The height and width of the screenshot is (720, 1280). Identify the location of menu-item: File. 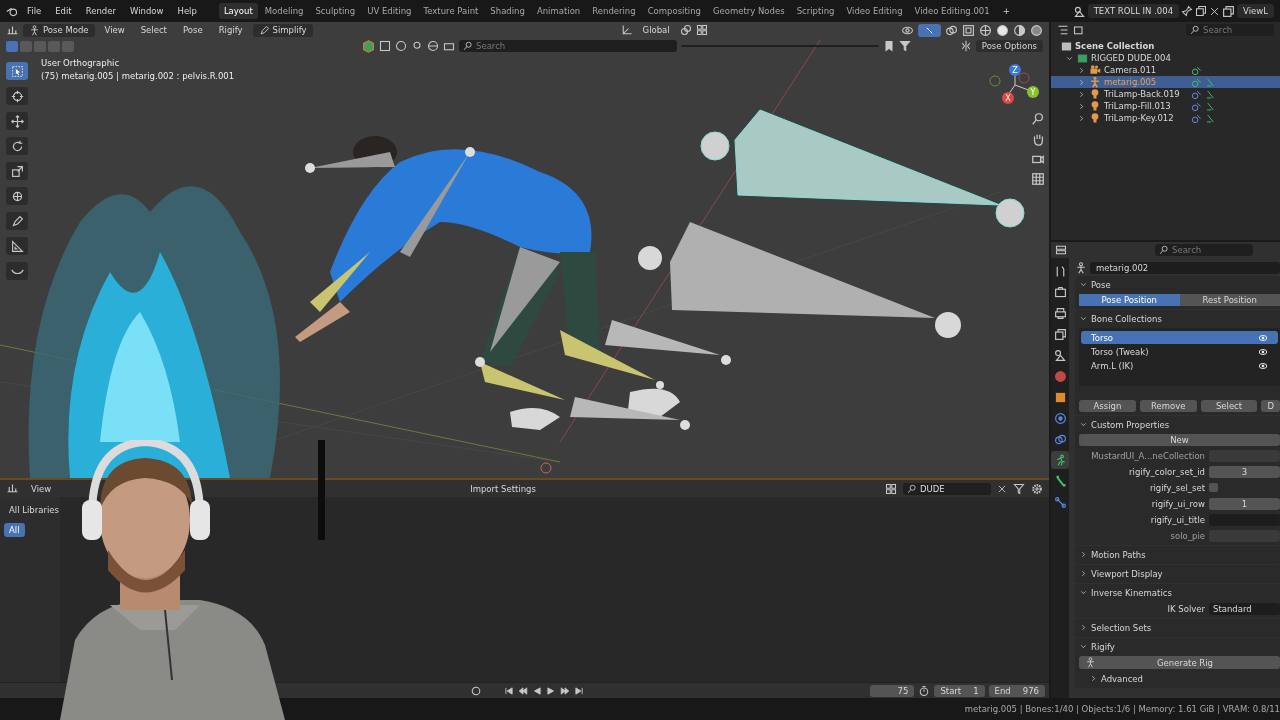
(34, 11).